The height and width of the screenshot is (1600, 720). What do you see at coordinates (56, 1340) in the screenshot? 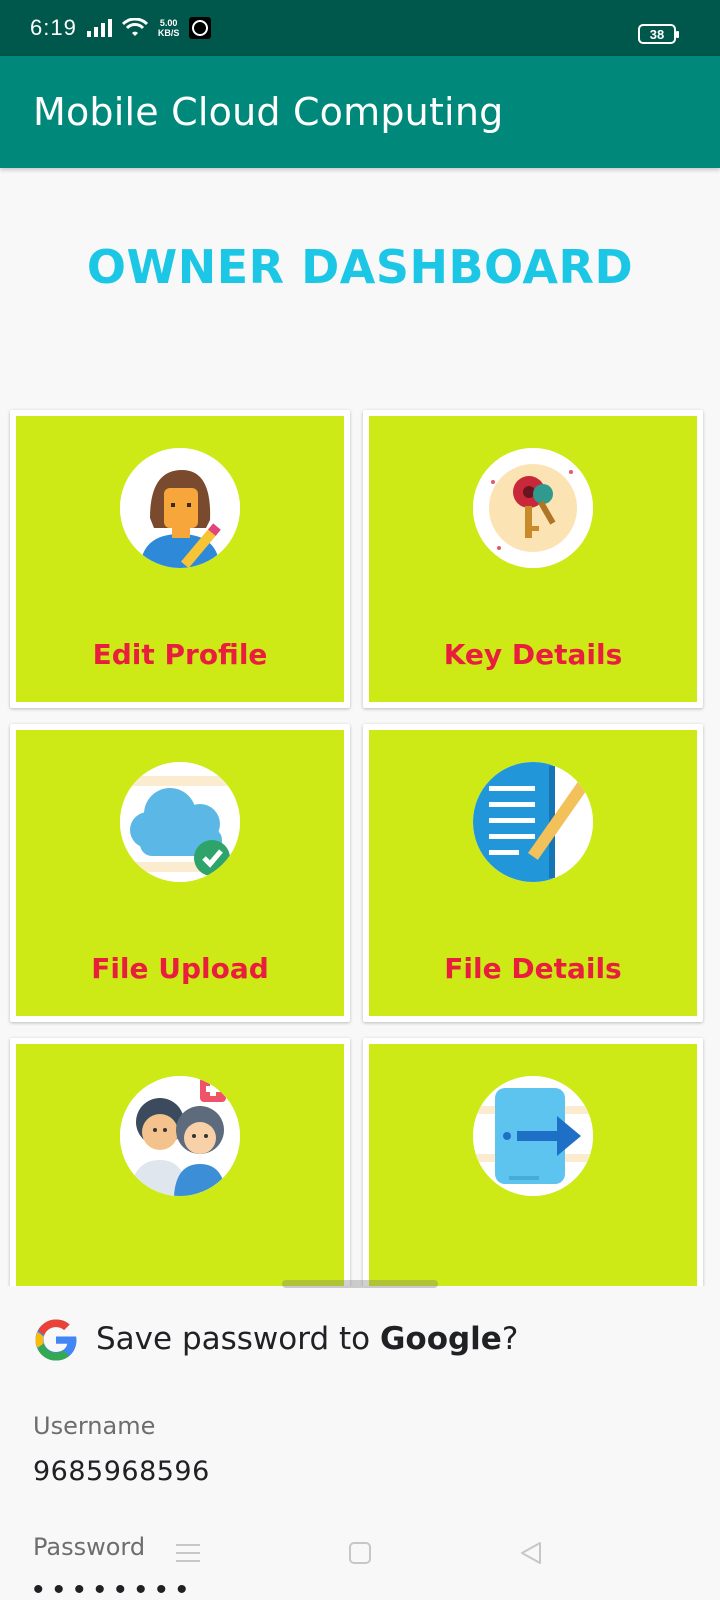
I see `google-logo-icon` at bounding box center [56, 1340].